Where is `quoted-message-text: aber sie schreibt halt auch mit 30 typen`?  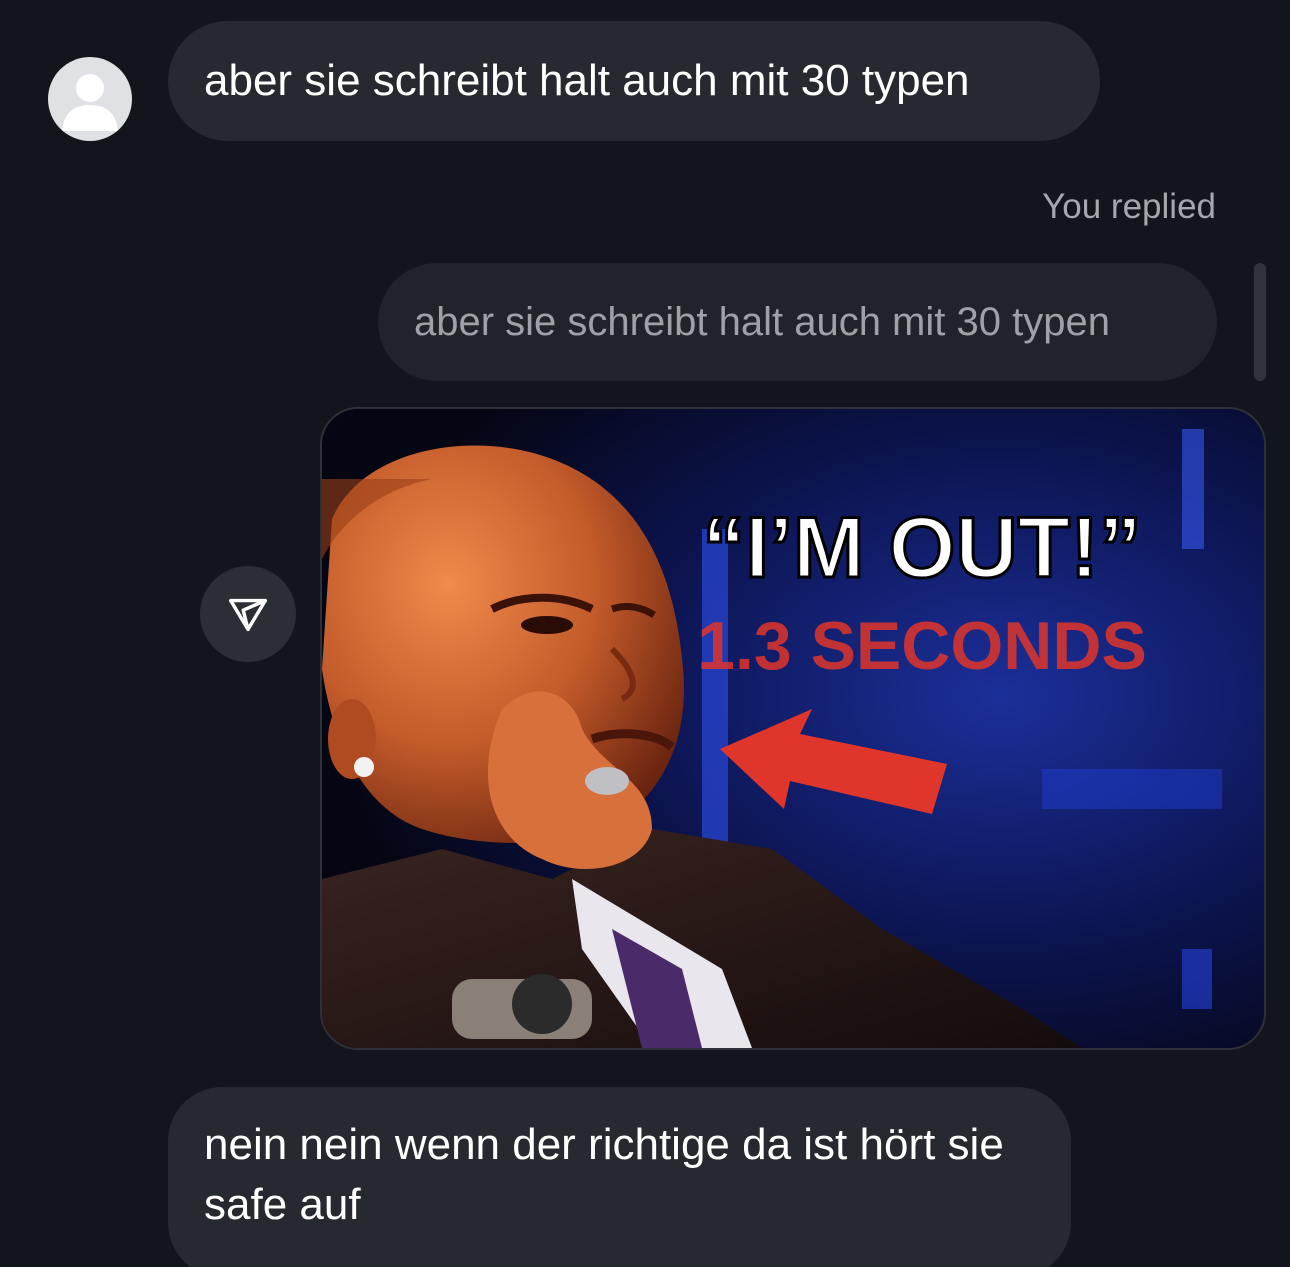
quoted-message-text: aber sie schreibt halt auch mit 30 typen is located at coordinates (762, 322).